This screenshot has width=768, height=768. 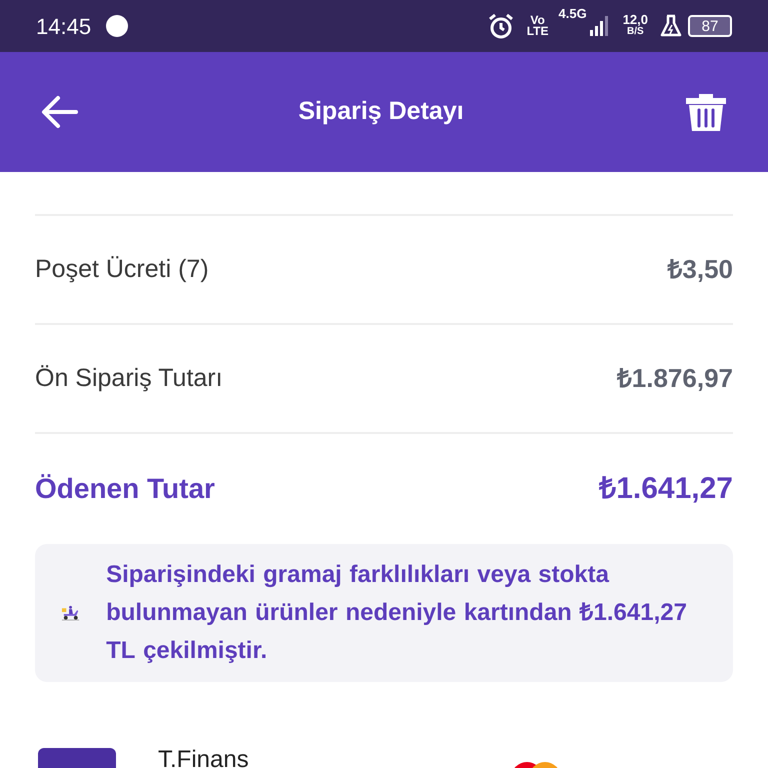 What do you see at coordinates (666, 489) in the screenshot?
I see `row-value: ₺1.641,27` at bounding box center [666, 489].